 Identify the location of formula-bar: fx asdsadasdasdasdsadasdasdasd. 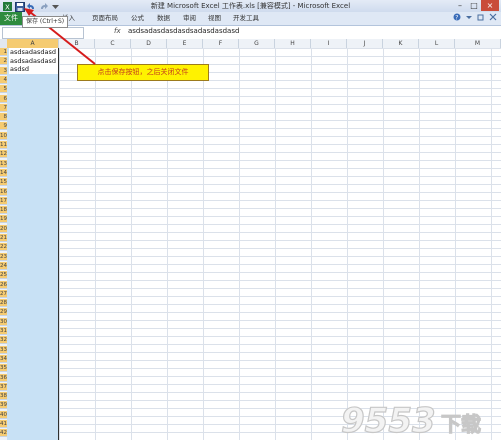
(250, 33).